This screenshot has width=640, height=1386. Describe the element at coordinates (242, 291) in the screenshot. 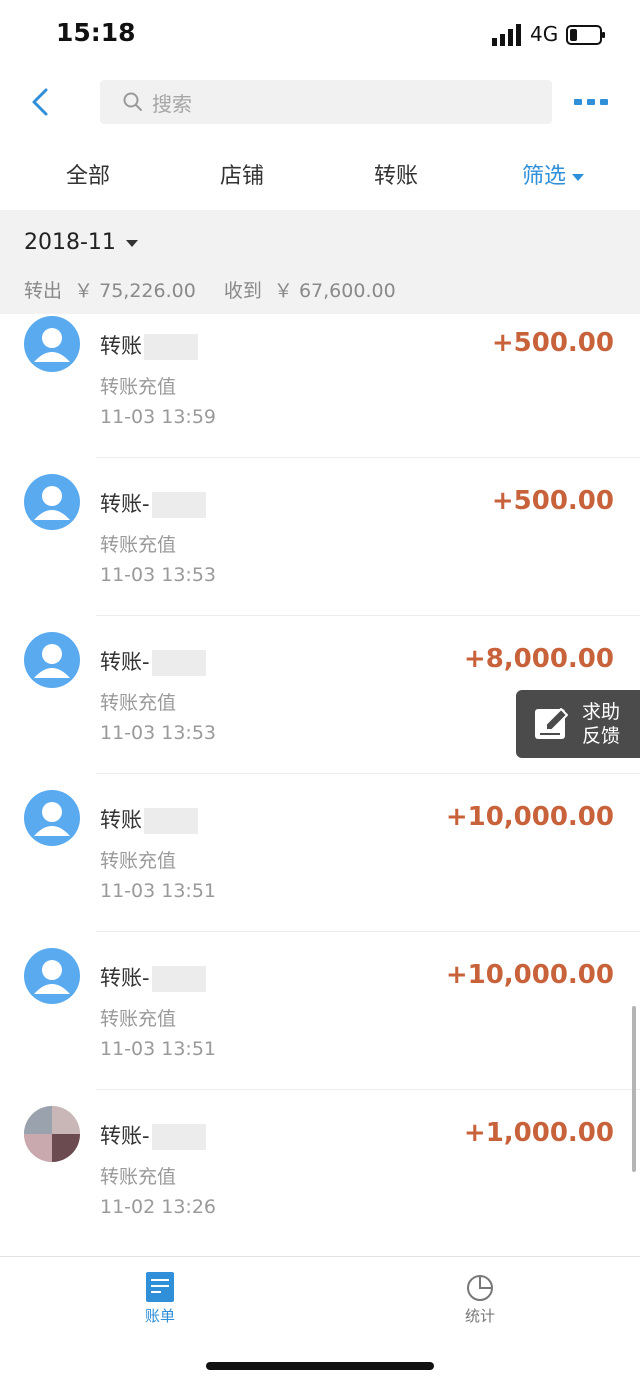

I see `in-label: 收到` at that location.